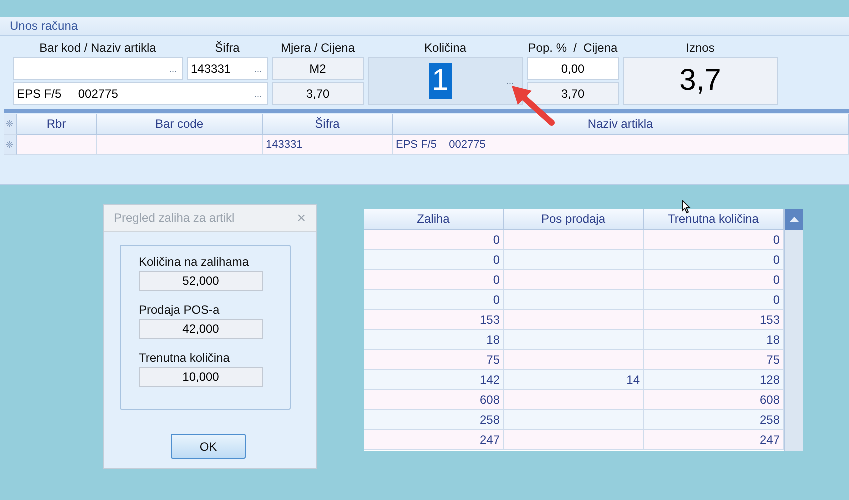  What do you see at coordinates (574, 380) in the screenshot?
I see `table-cell: 14` at bounding box center [574, 380].